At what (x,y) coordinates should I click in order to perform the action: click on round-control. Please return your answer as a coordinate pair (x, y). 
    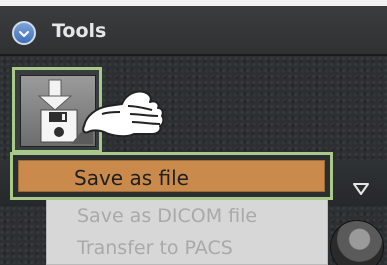
    Looking at the image, I should click on (357, 242).